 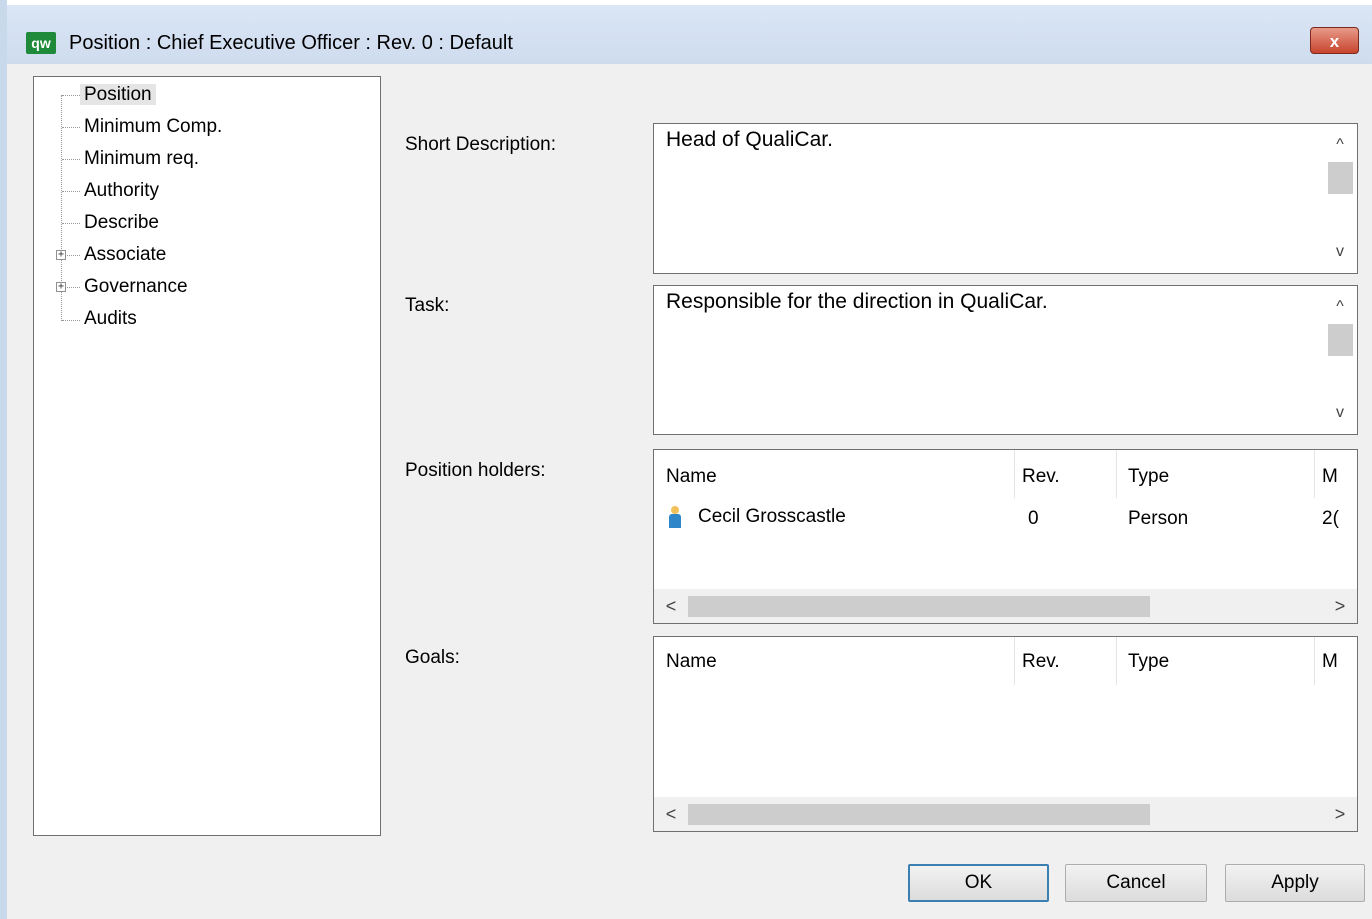 What do you see at coordinates (1334, 40) in the screenshot?
I see `close-button: x` at bounding box center [1334, 40].